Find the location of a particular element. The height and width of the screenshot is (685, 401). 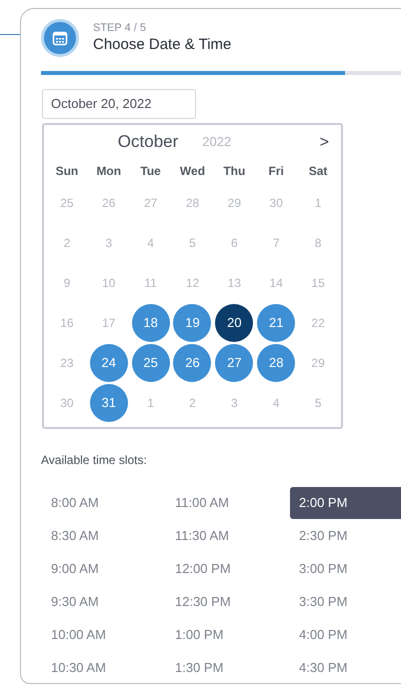

time-slot: 3:00 PM is located at coordinates (345, 569).